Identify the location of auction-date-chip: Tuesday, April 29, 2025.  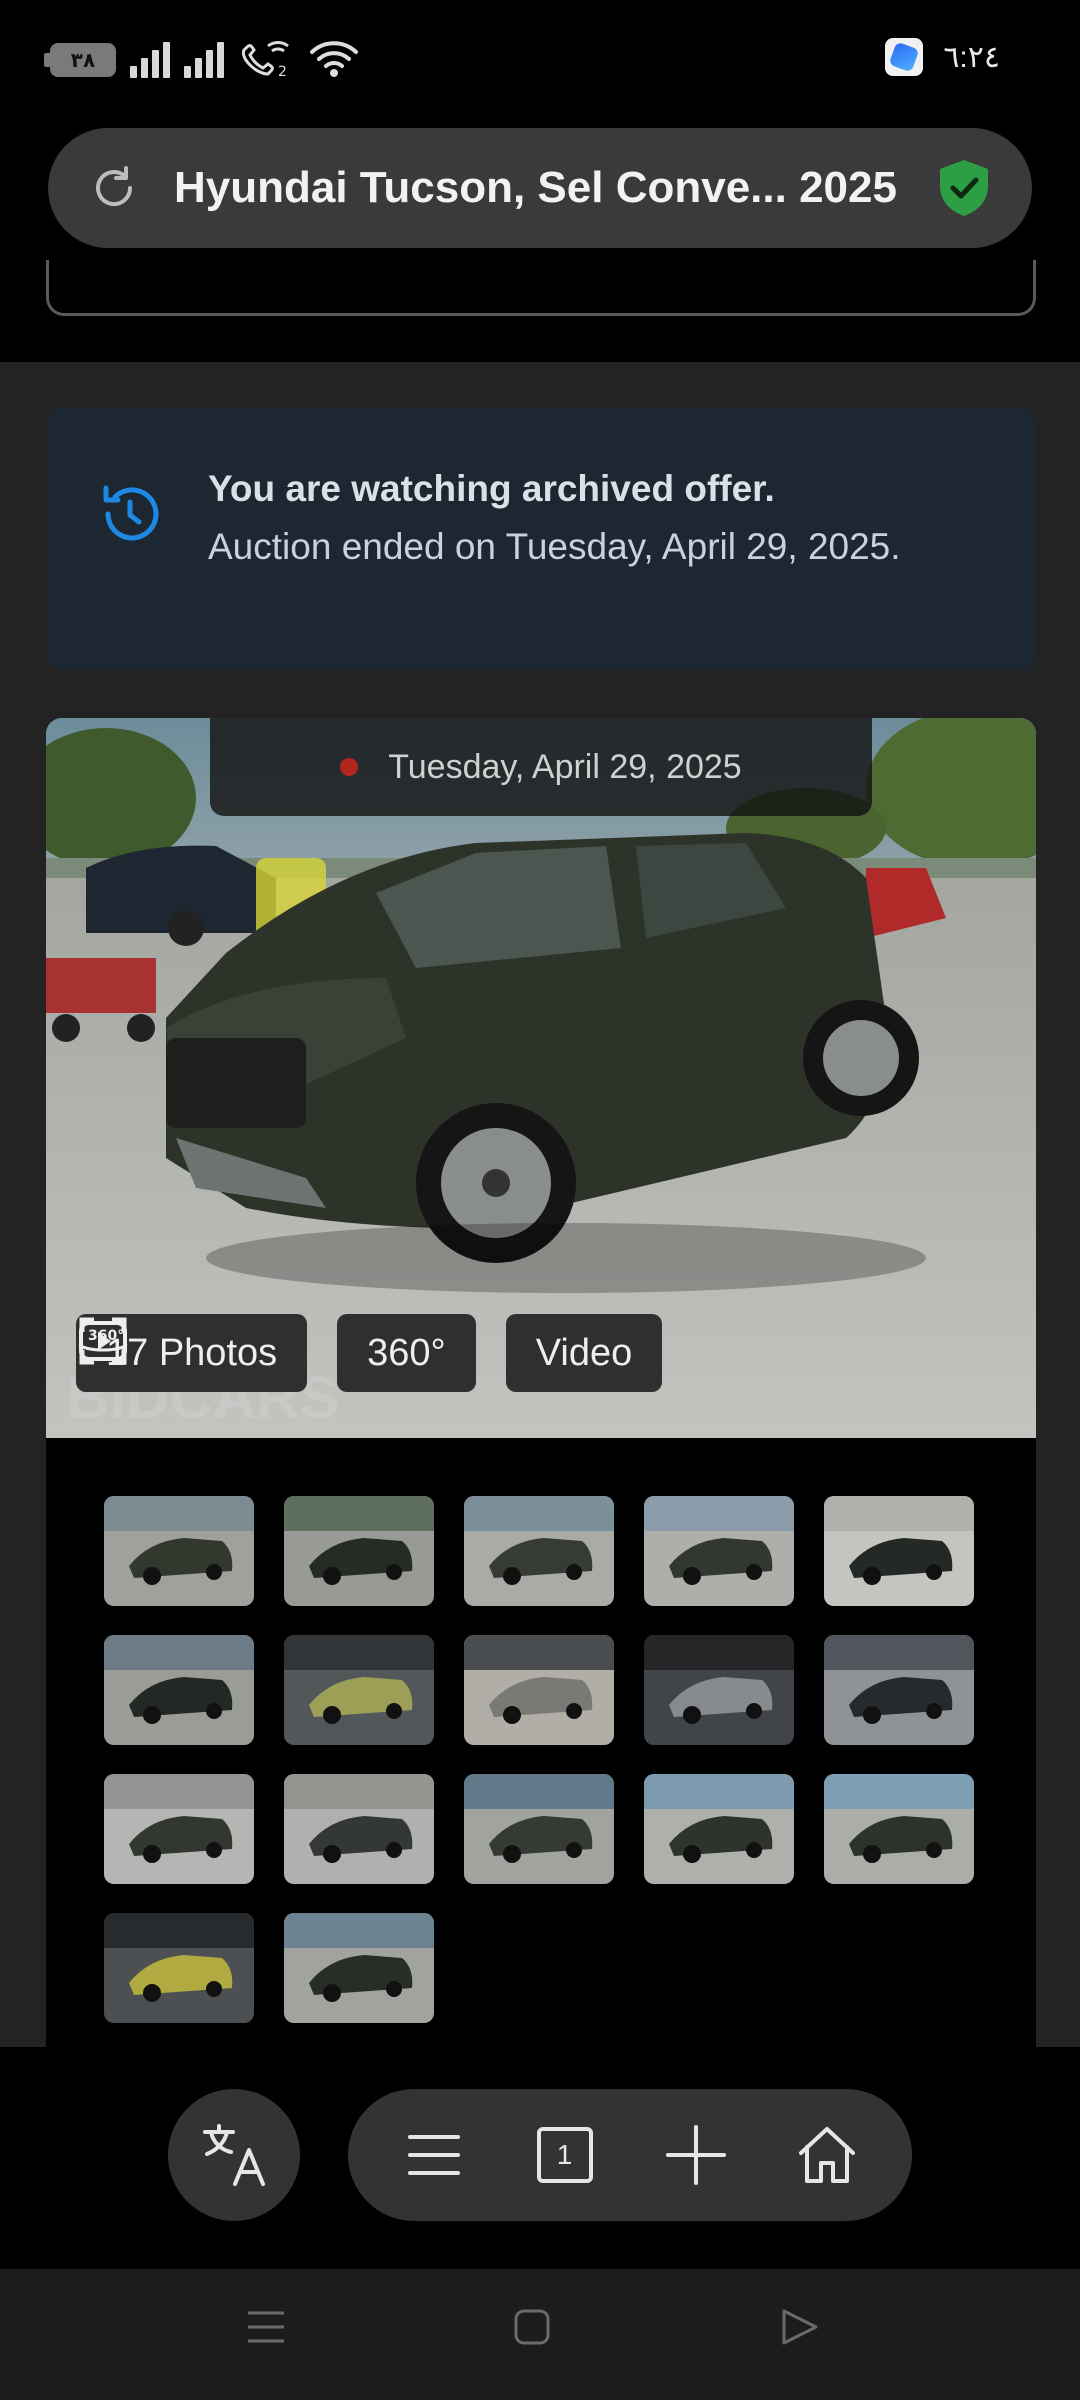
(541, 767).